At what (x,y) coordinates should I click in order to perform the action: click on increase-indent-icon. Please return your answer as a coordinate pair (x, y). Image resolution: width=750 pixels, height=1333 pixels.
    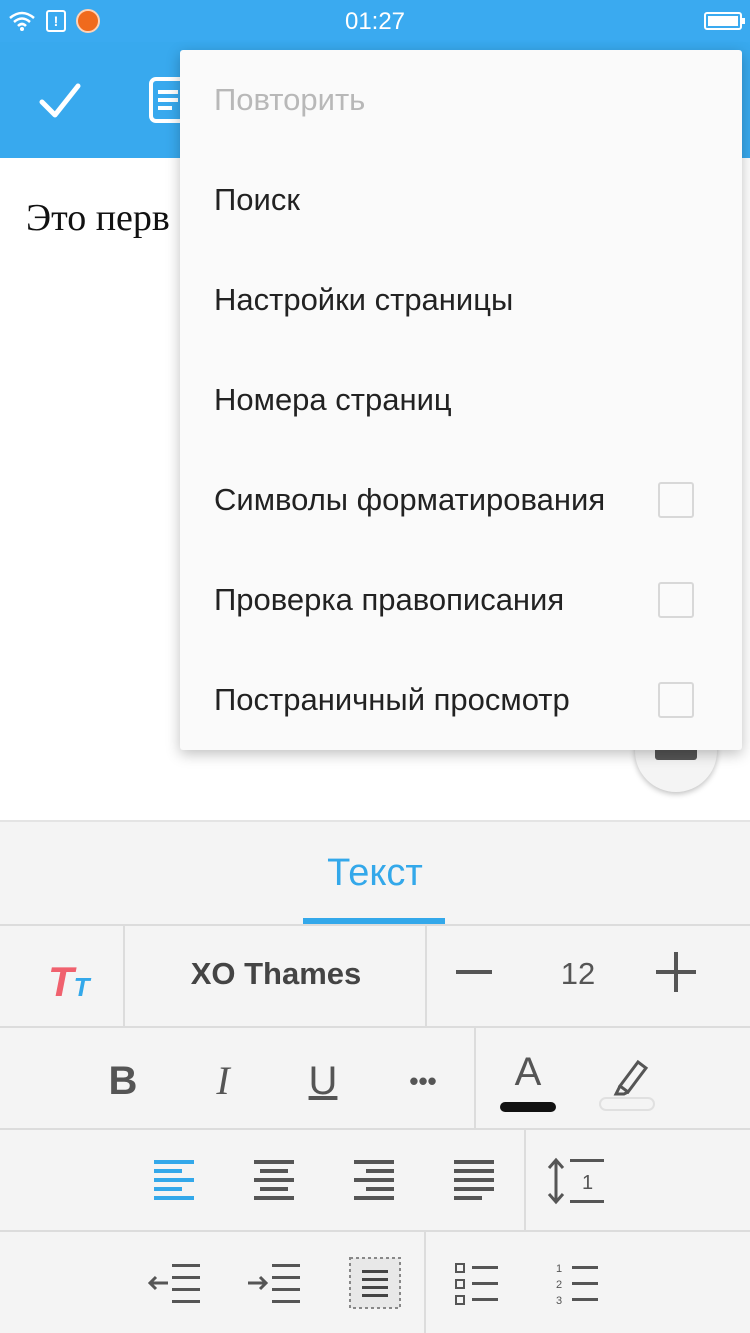
    Looking at the image, I should click on (274, 1284).